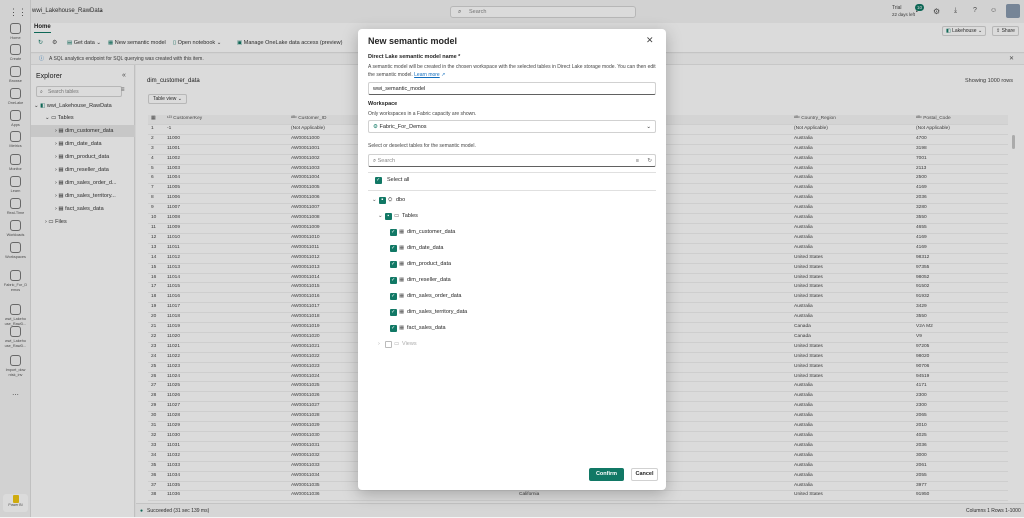  What do you see at coordinates (425, 248) in the screenshot?
I see `table-label: dim_date_data` at bounding box center [425, 248].